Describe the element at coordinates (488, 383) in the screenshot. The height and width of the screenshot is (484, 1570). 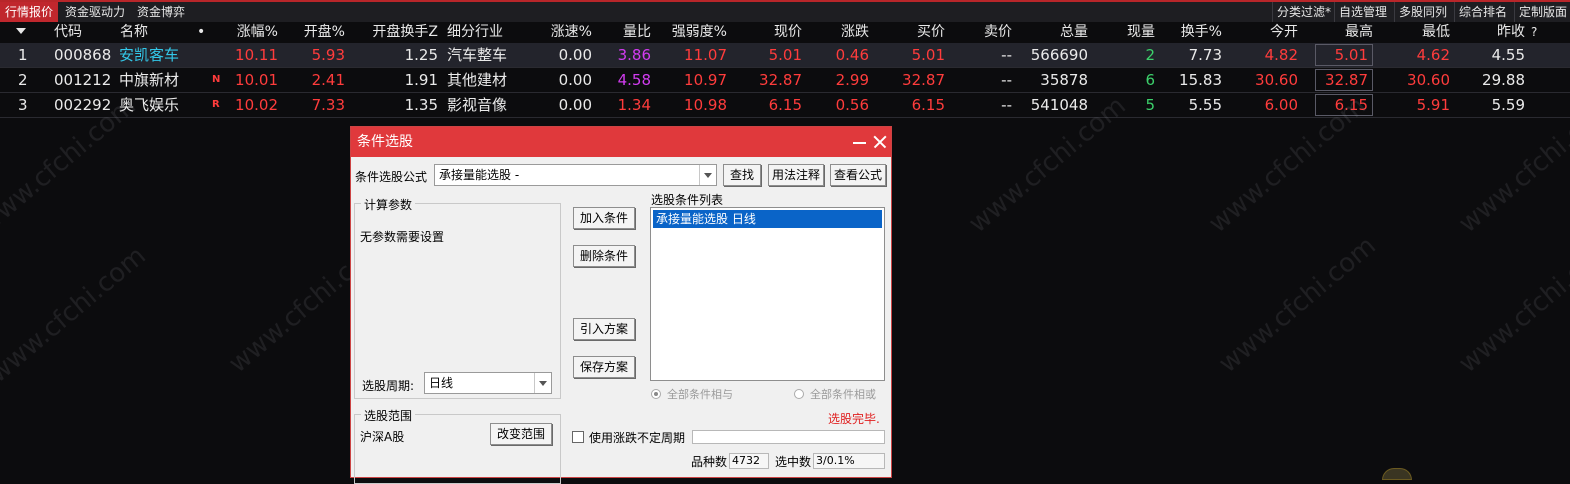
I see `period-select: 日线` at that location.